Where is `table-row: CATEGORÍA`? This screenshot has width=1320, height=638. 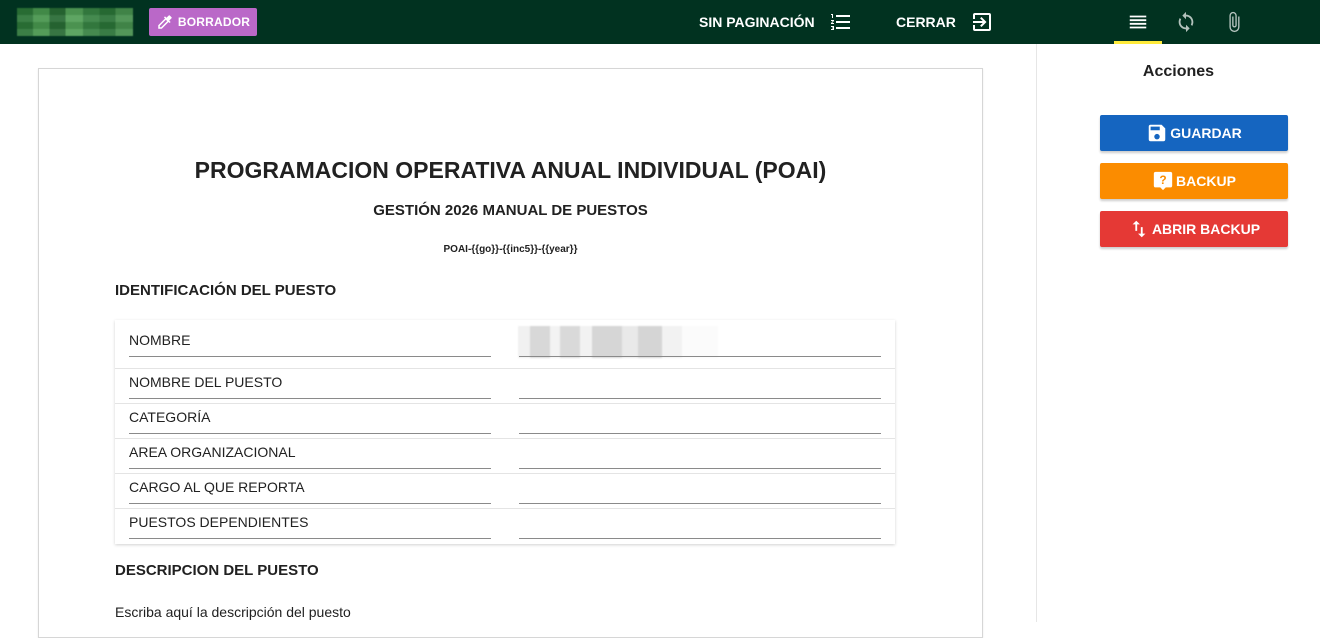 table-row: CATEGORÍA is located at coordinates (505, 421).